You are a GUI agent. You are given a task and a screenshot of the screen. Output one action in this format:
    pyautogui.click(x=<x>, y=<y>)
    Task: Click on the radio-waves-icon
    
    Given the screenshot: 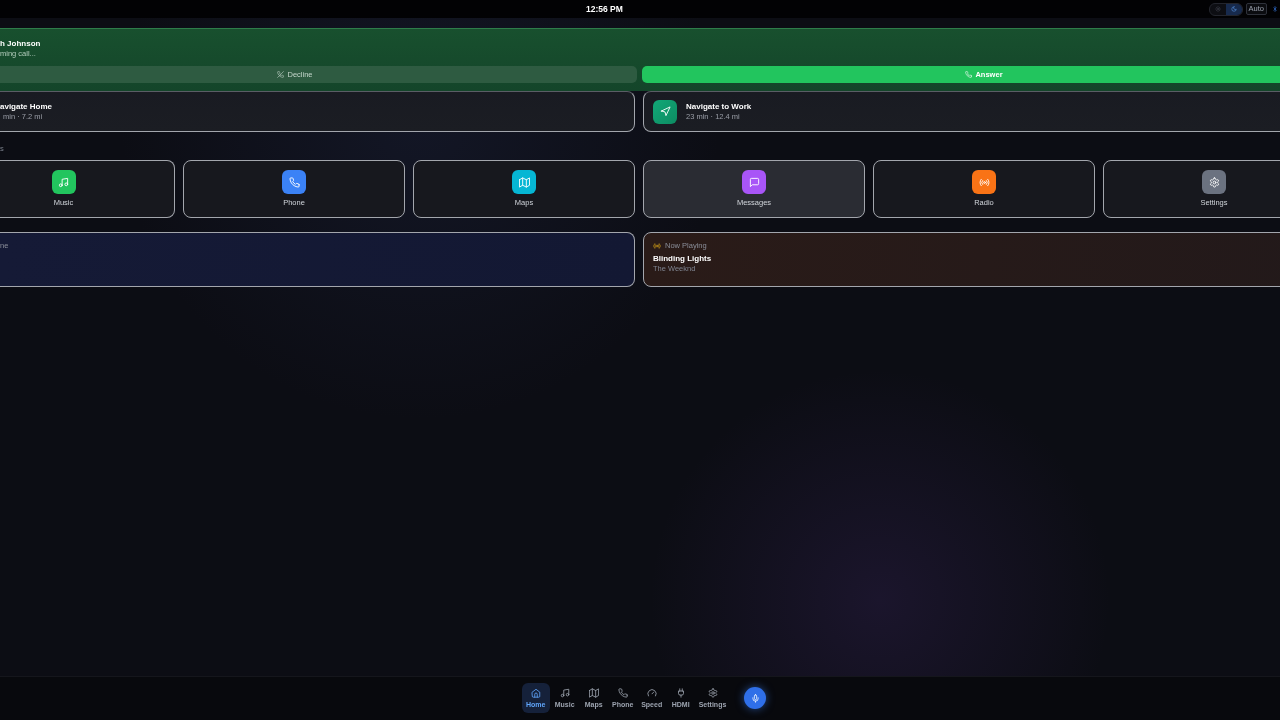 What is the action you would take?
    pyautogui.click(x=657, y=246)
    